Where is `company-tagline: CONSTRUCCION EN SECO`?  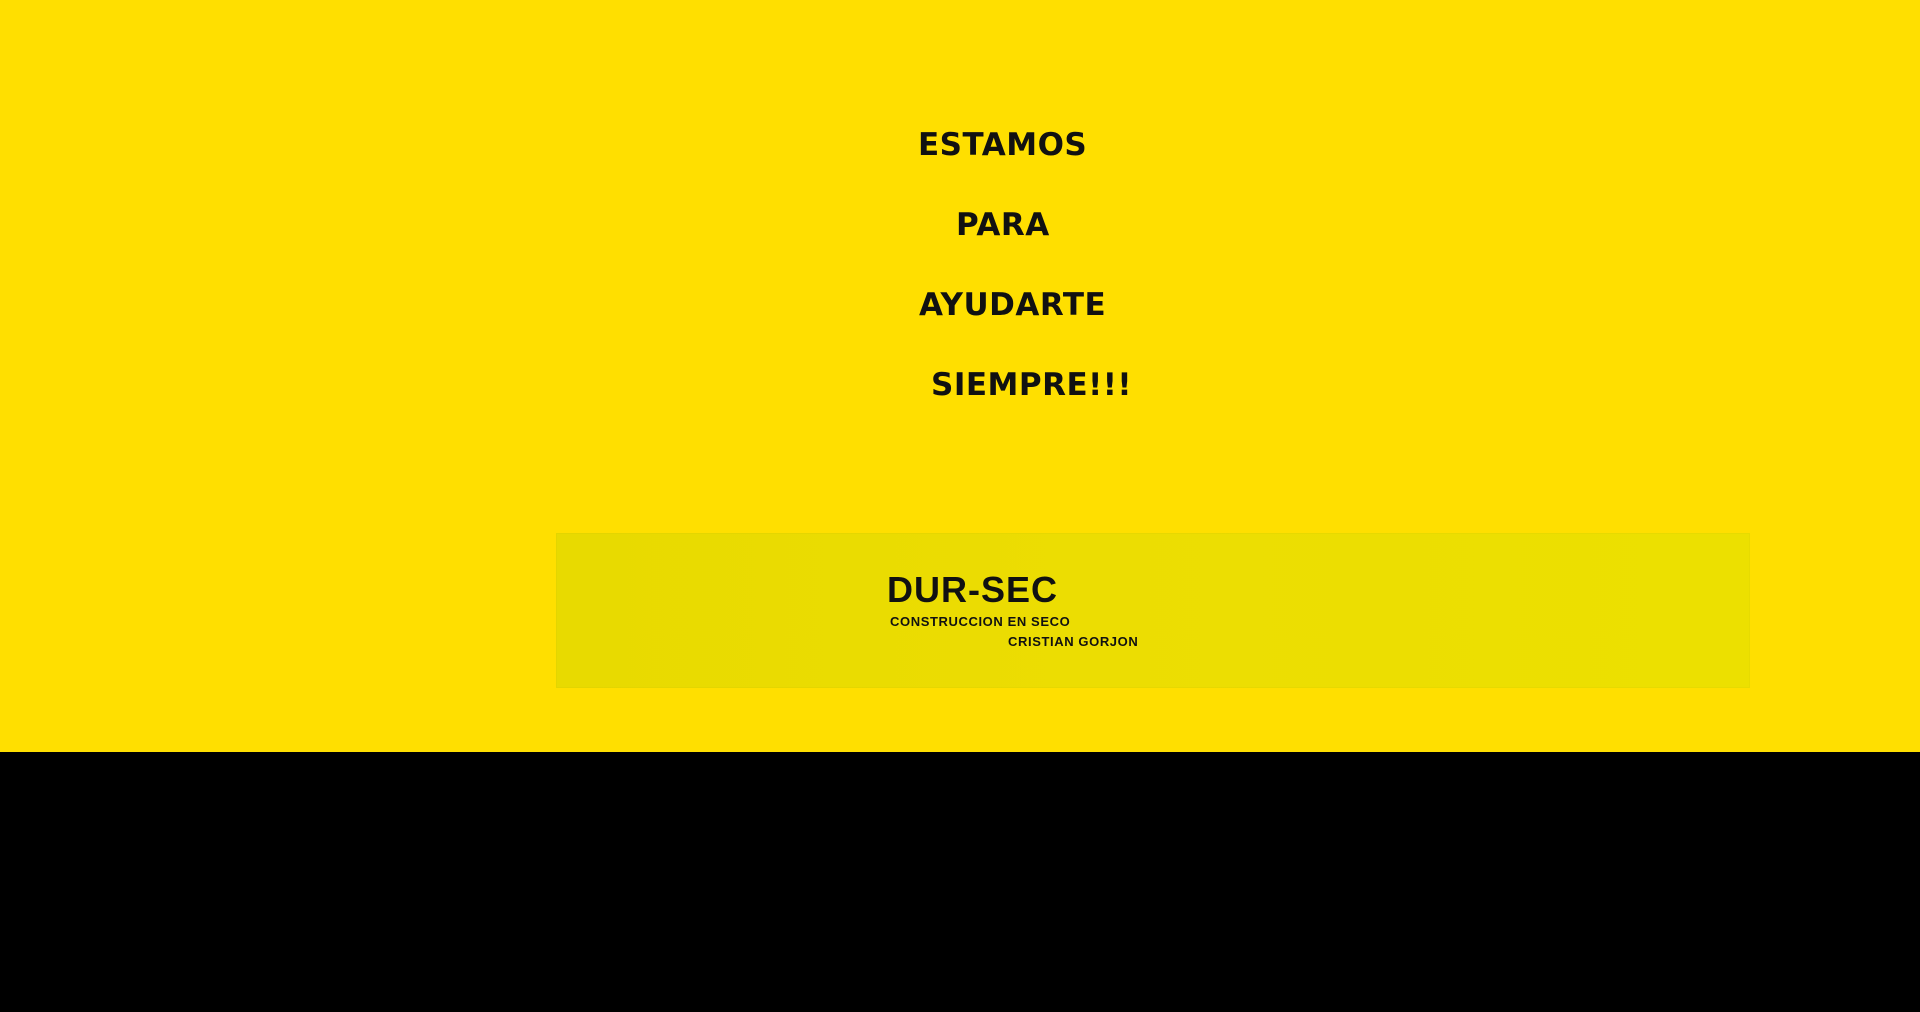 company-tagline: CONSTRUCCION EN SECO is located at coordinates (980, 621).